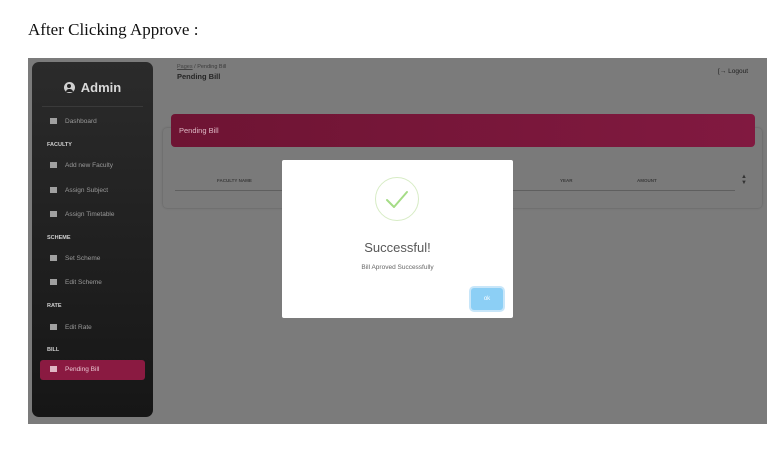  Describe the element at coordinates (89, 165) in the screenshot. I see `sidebar-item-label: Add new Faculty` at that location.